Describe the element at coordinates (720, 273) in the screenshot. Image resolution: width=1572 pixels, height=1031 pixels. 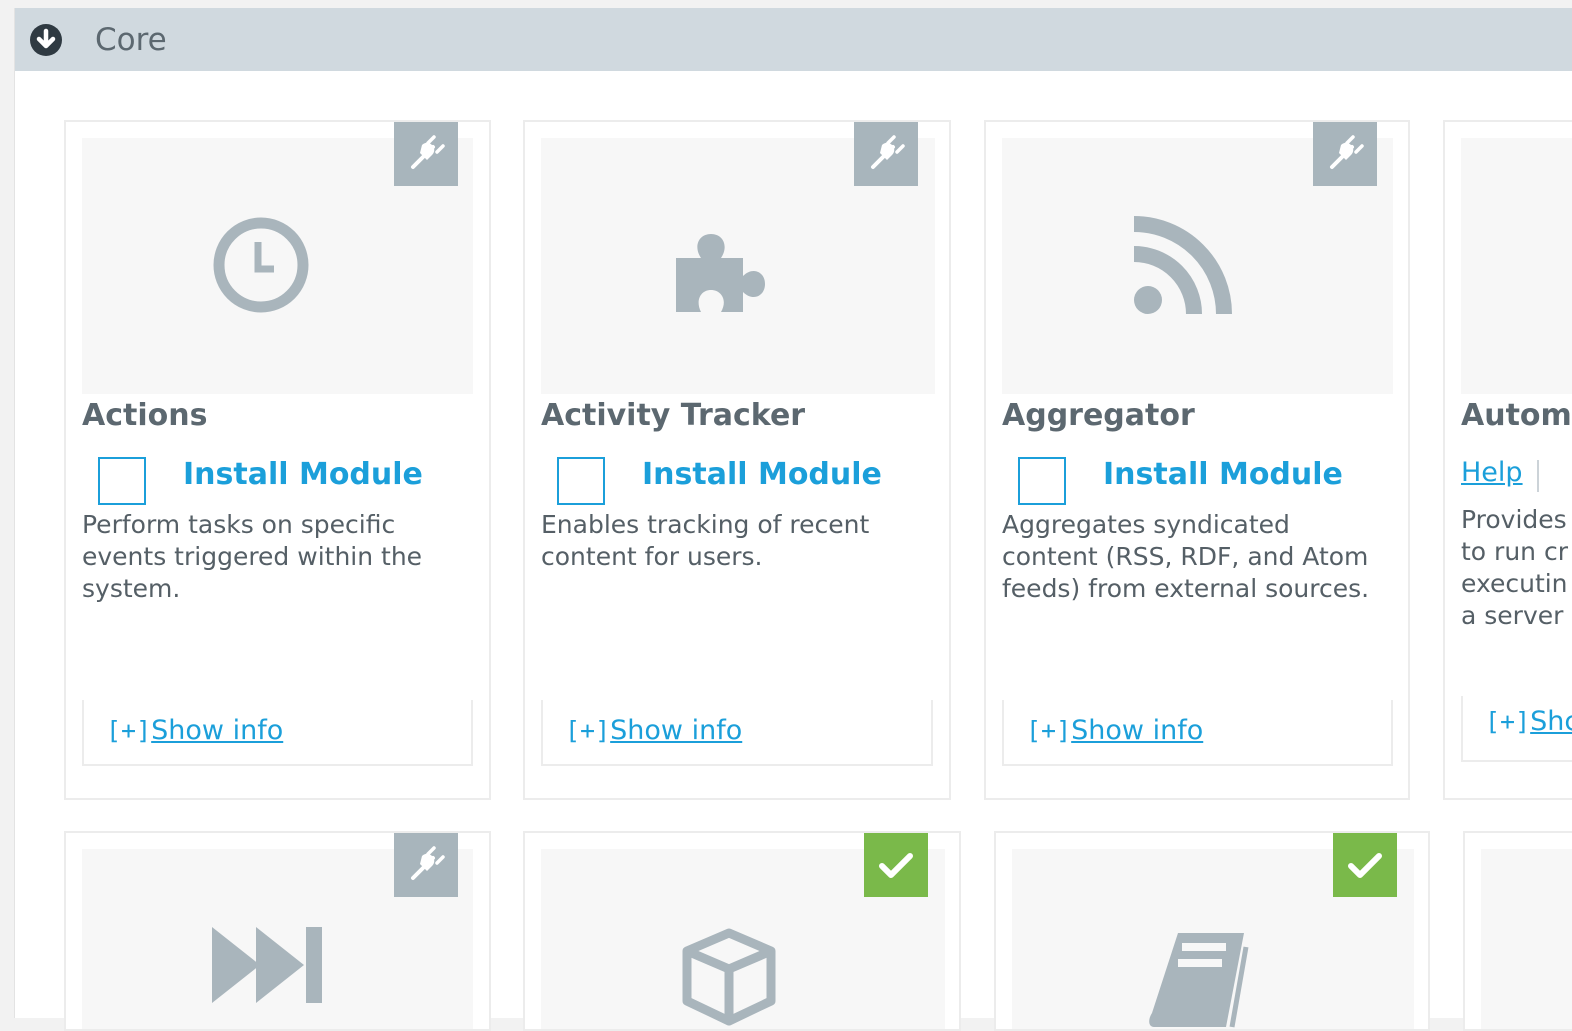
I see `puzzle-icon` at that location.